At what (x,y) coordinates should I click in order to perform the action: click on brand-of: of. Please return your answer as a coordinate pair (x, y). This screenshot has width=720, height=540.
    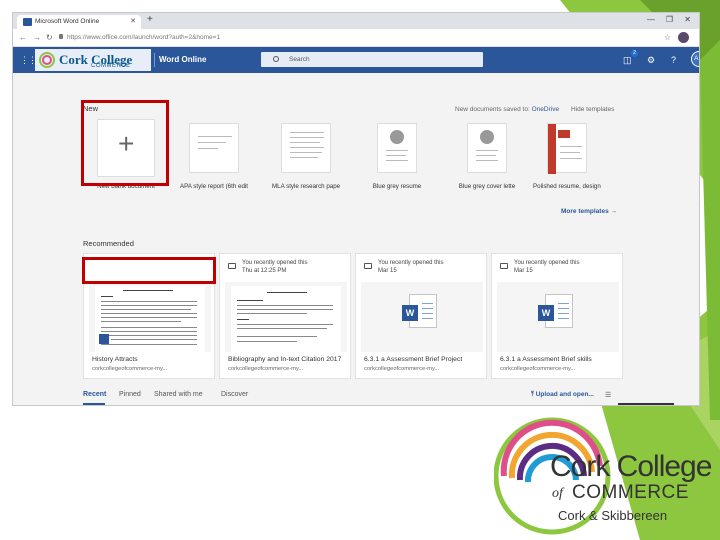
    Looking at the image, I should click on (557, 493).